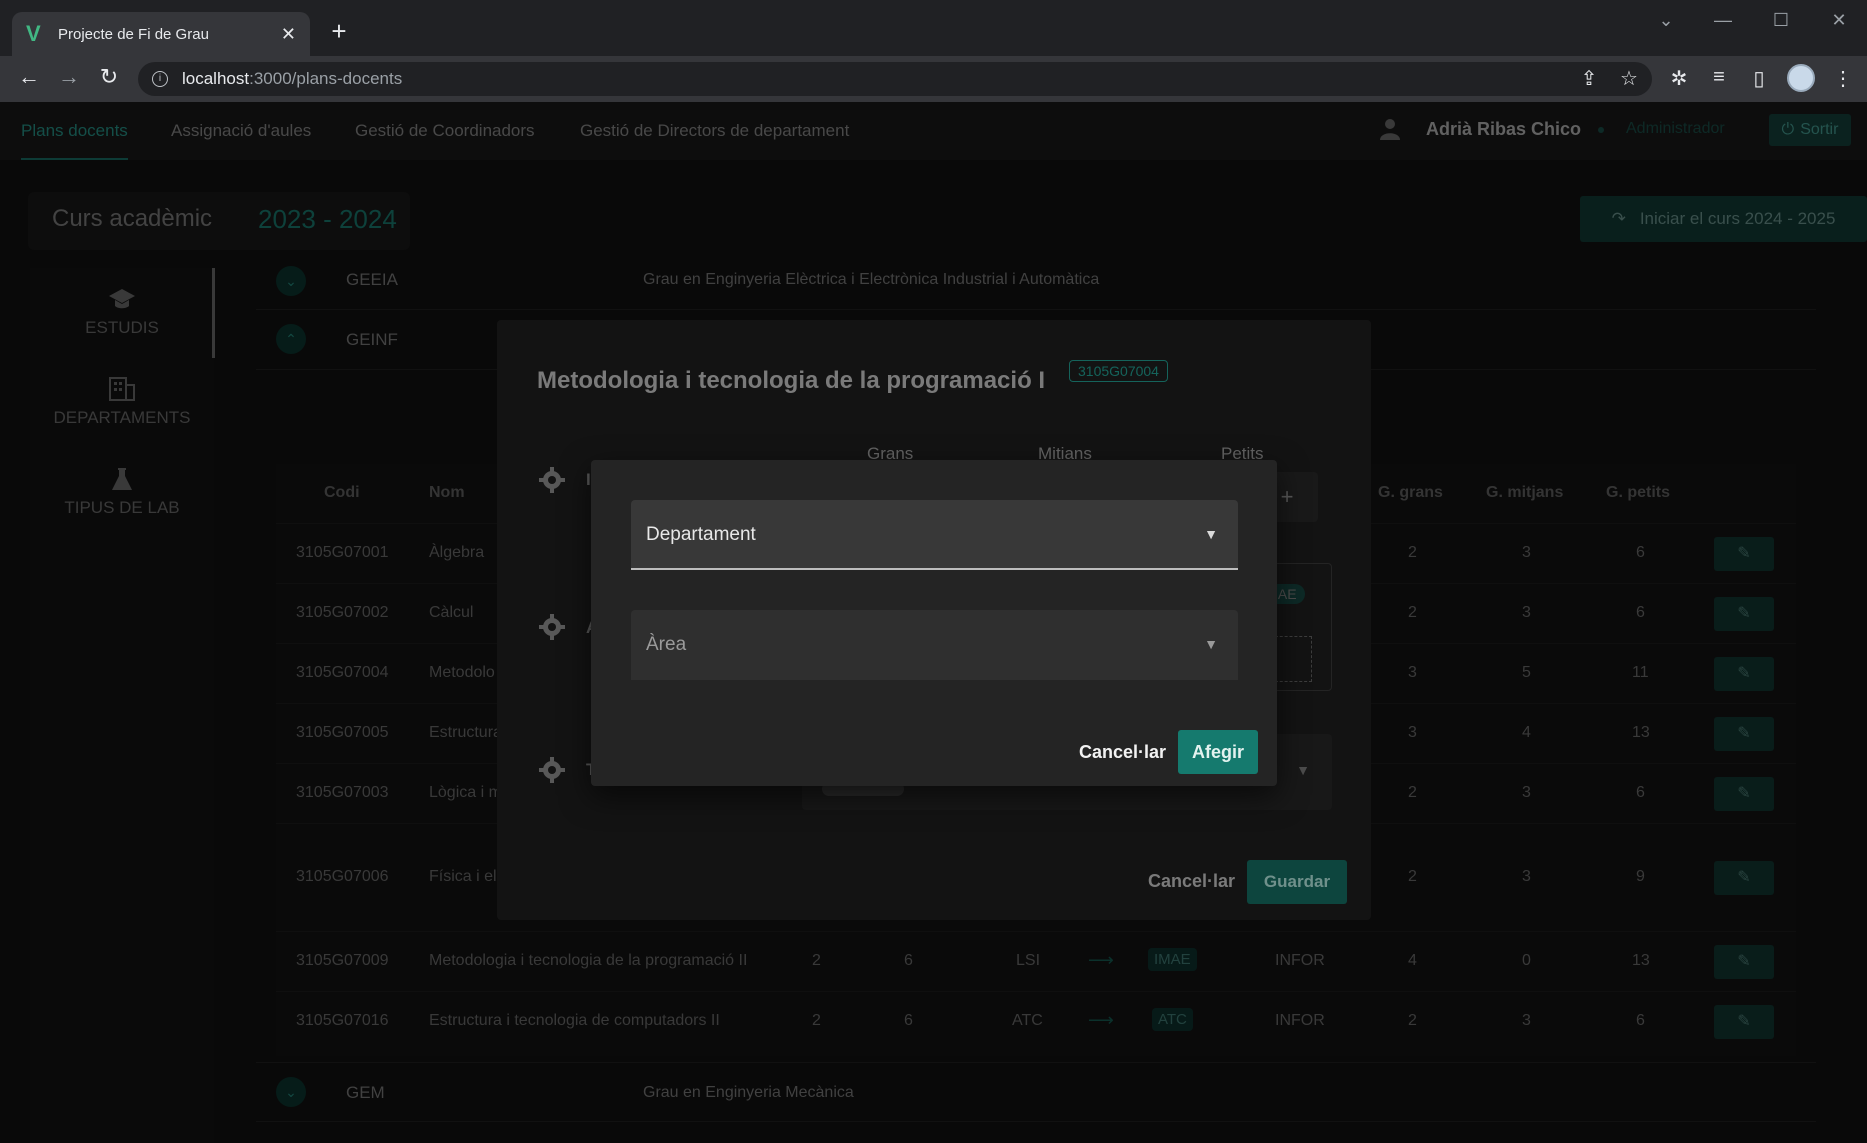  What do you see at coordinates (1839, 20) in the screenshot?
I see `window-close-icon: ✕` at bounding box center [1839, 20].